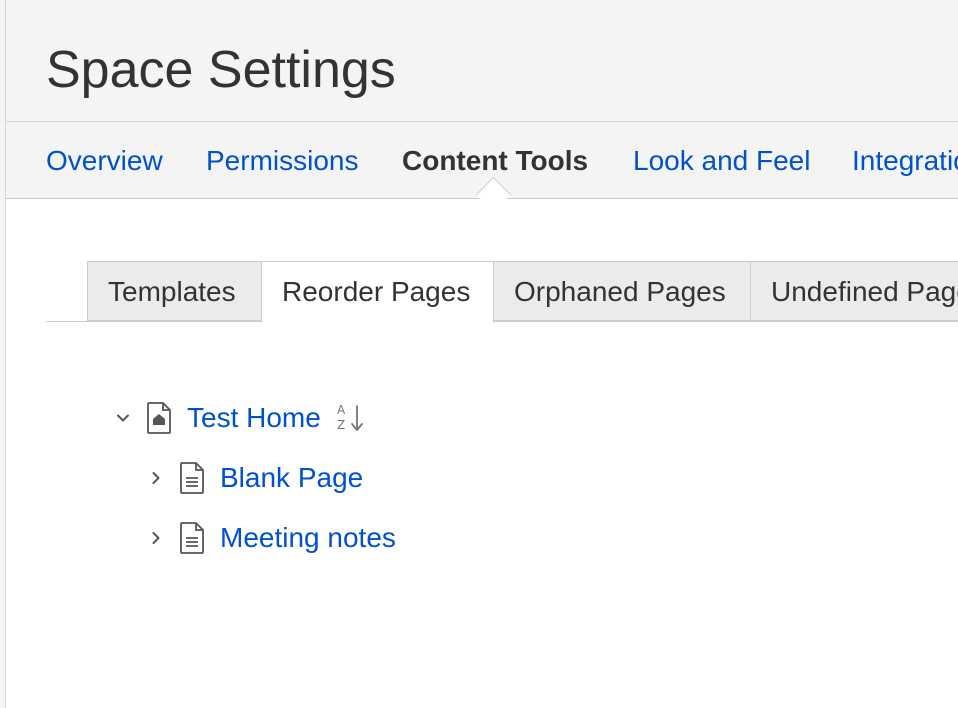  I want to click on svg-text: A, so click(341, 410).